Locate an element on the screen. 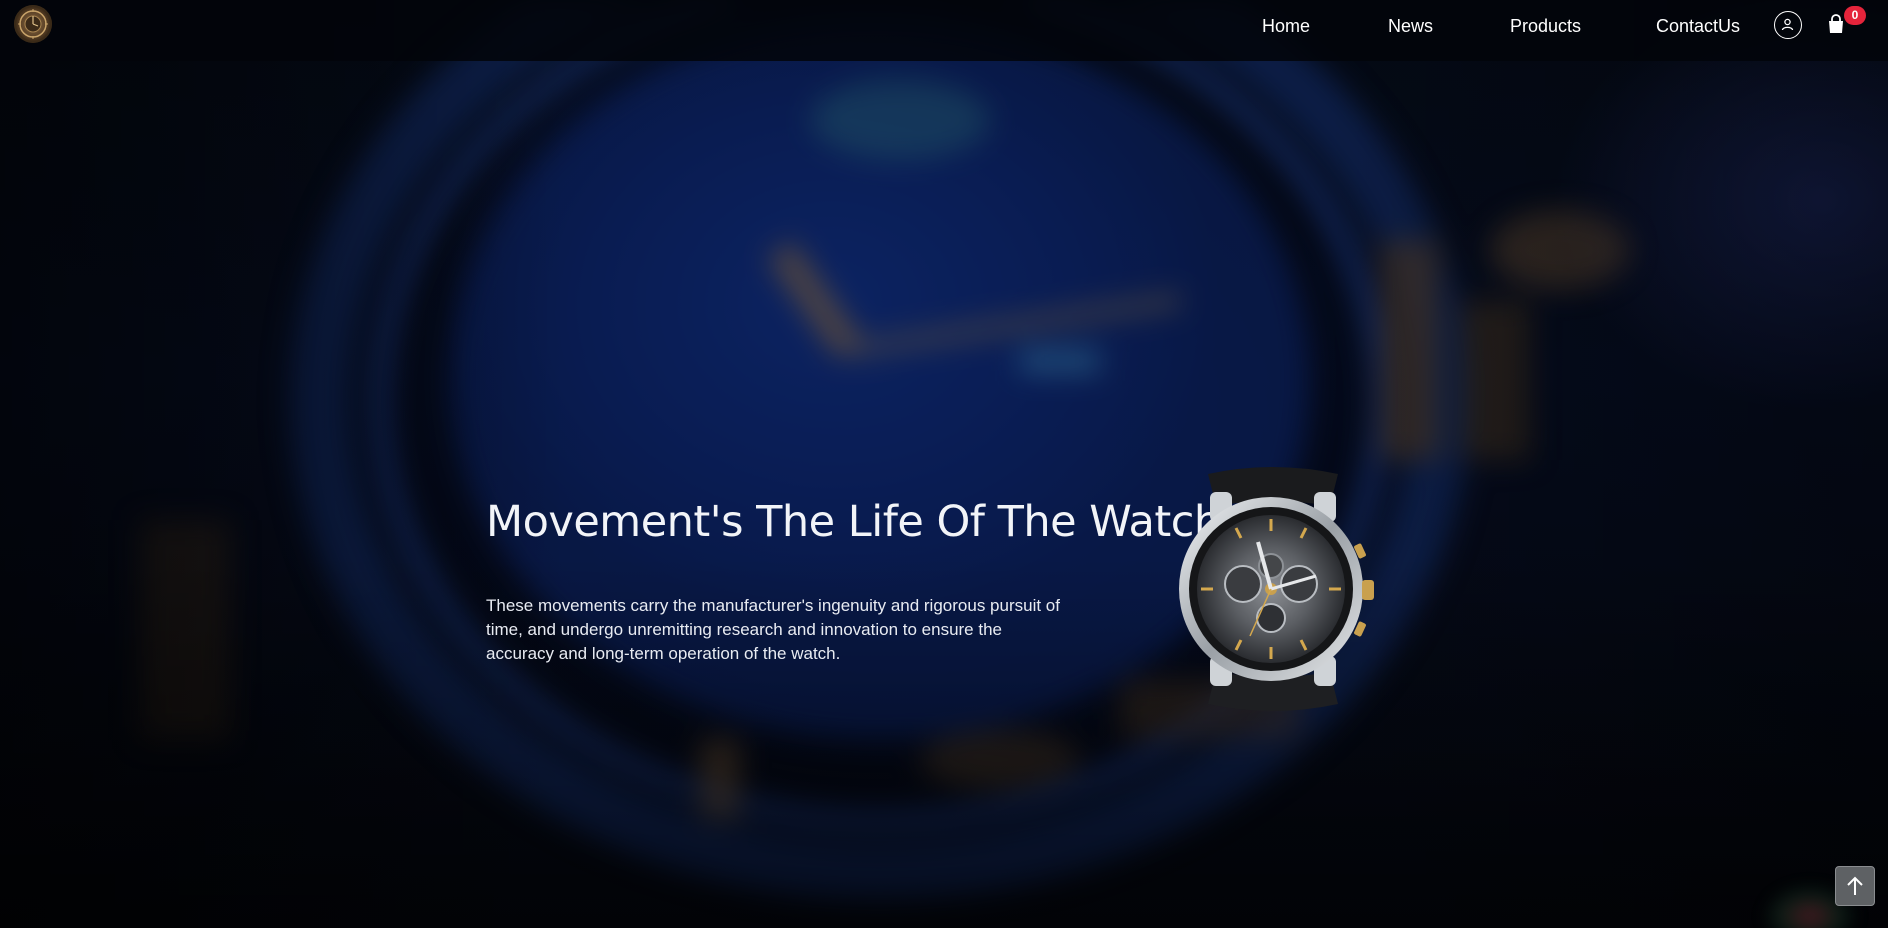 This screenshot has height=928, width=1888. nav-contact-us: ContactUs is located at coordinates (1698, 26).